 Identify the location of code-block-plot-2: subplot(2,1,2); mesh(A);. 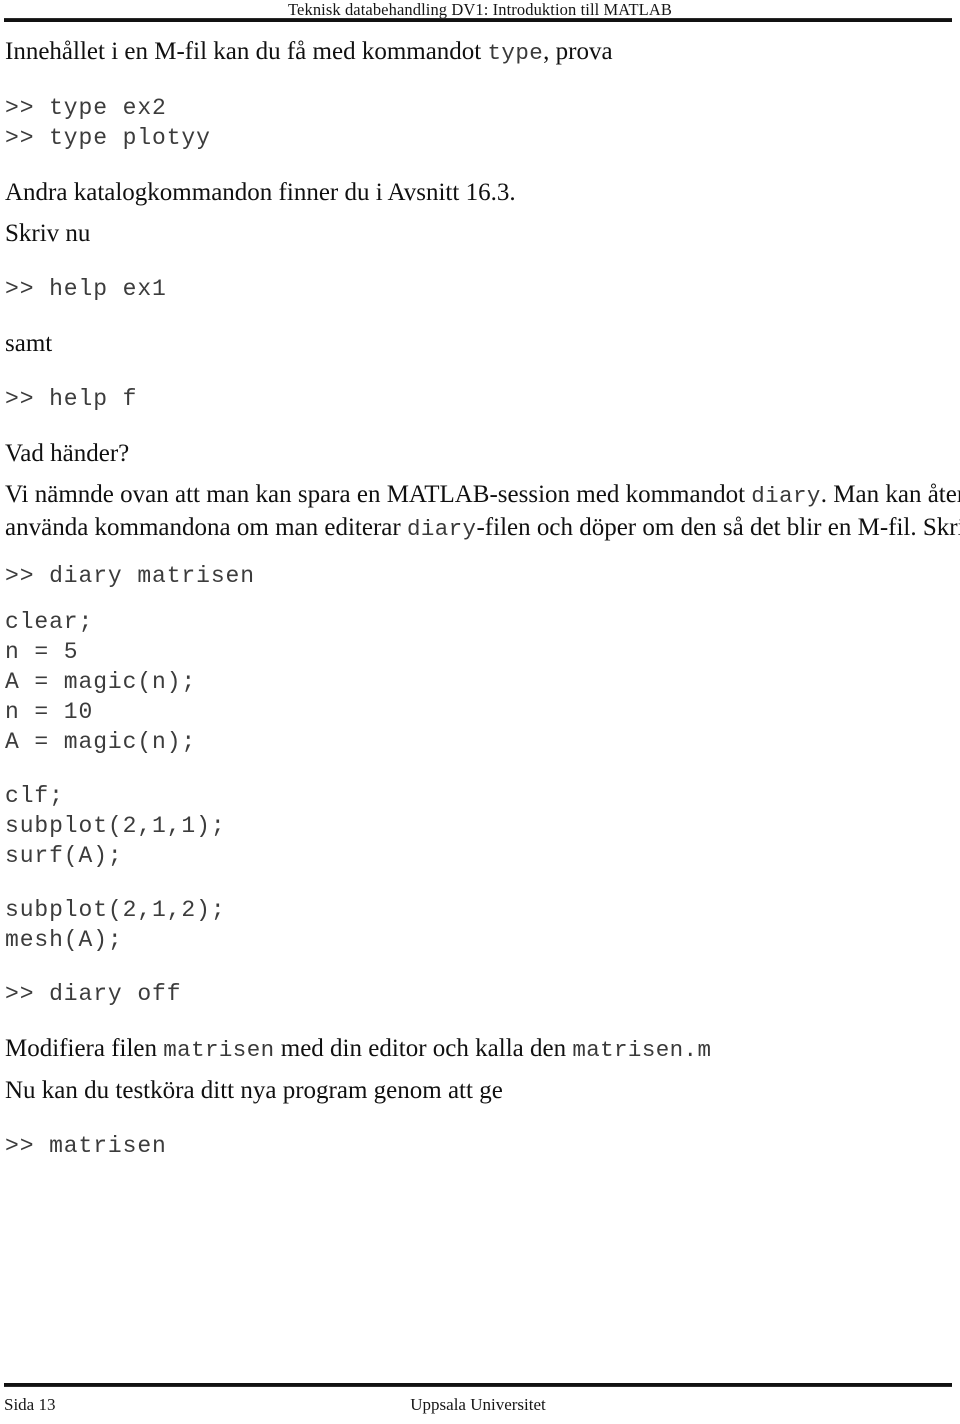
(115, 925).